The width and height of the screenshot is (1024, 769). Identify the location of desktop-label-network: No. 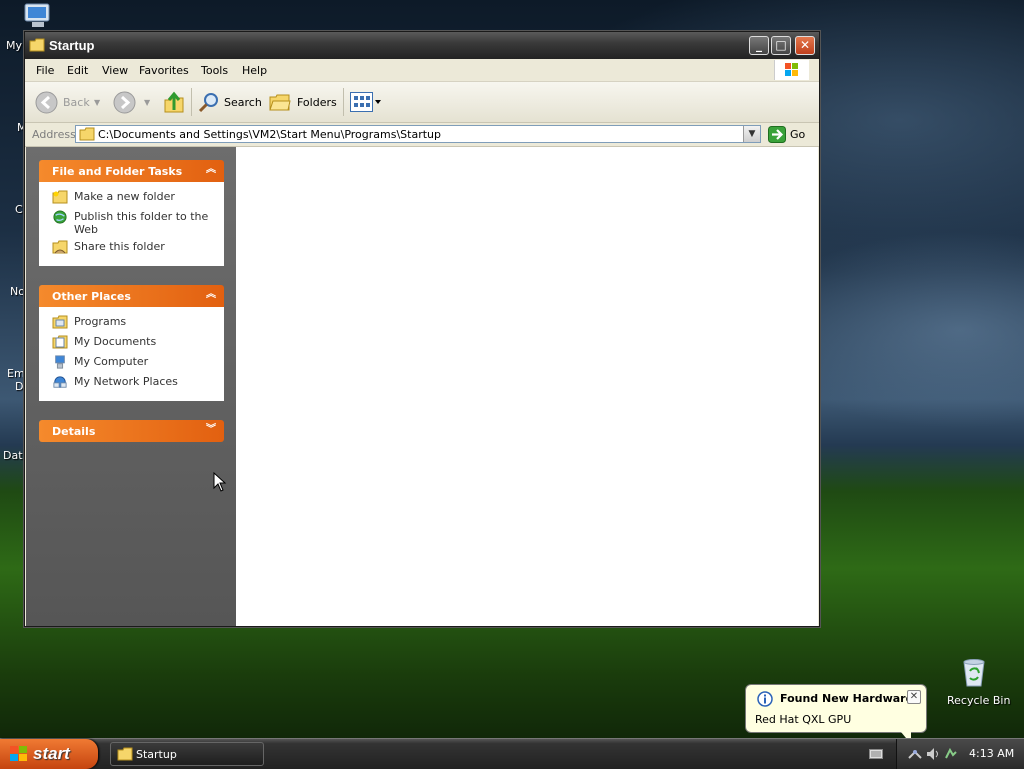
(17, 291).